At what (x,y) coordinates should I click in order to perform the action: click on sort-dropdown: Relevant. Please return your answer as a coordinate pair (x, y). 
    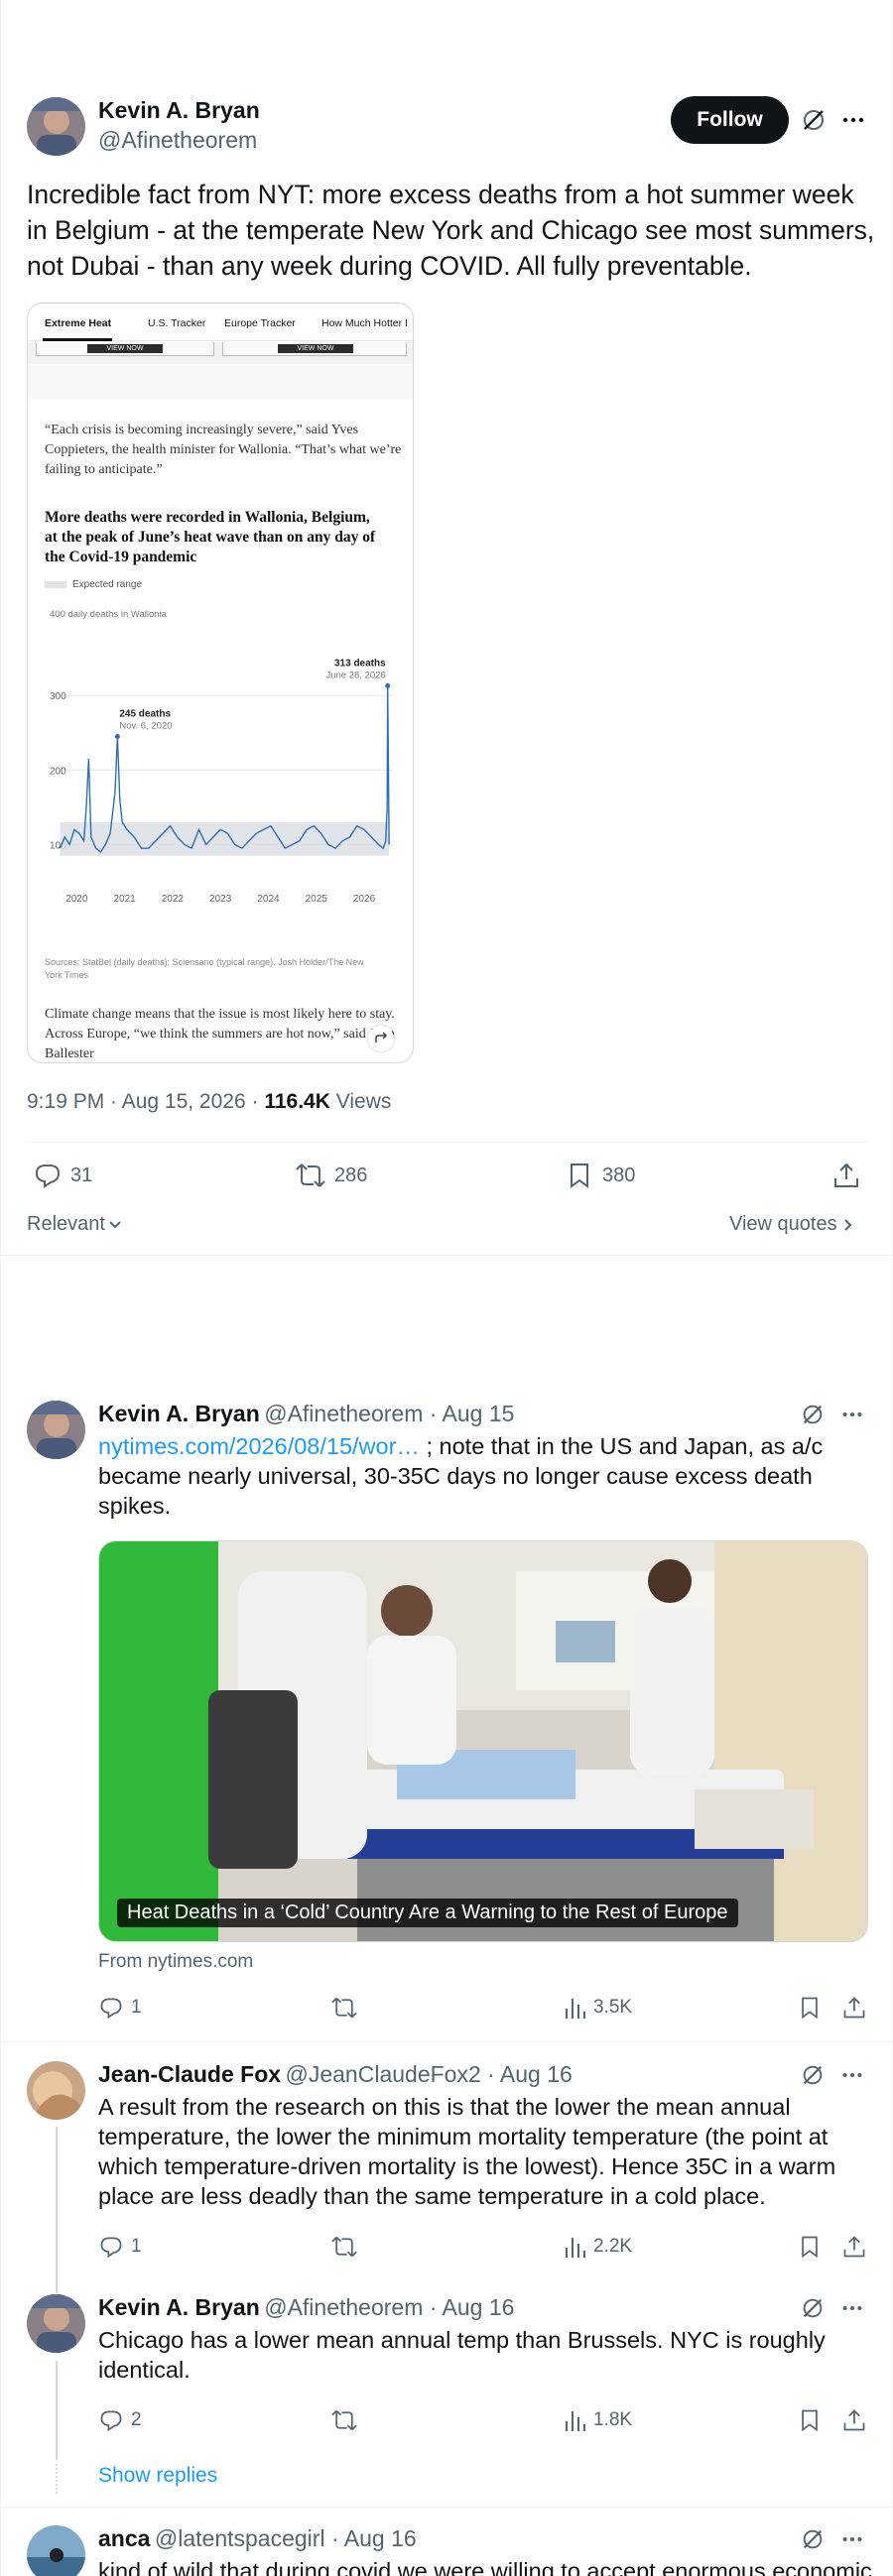
    Looking at the image, I should click on (74, 1224).